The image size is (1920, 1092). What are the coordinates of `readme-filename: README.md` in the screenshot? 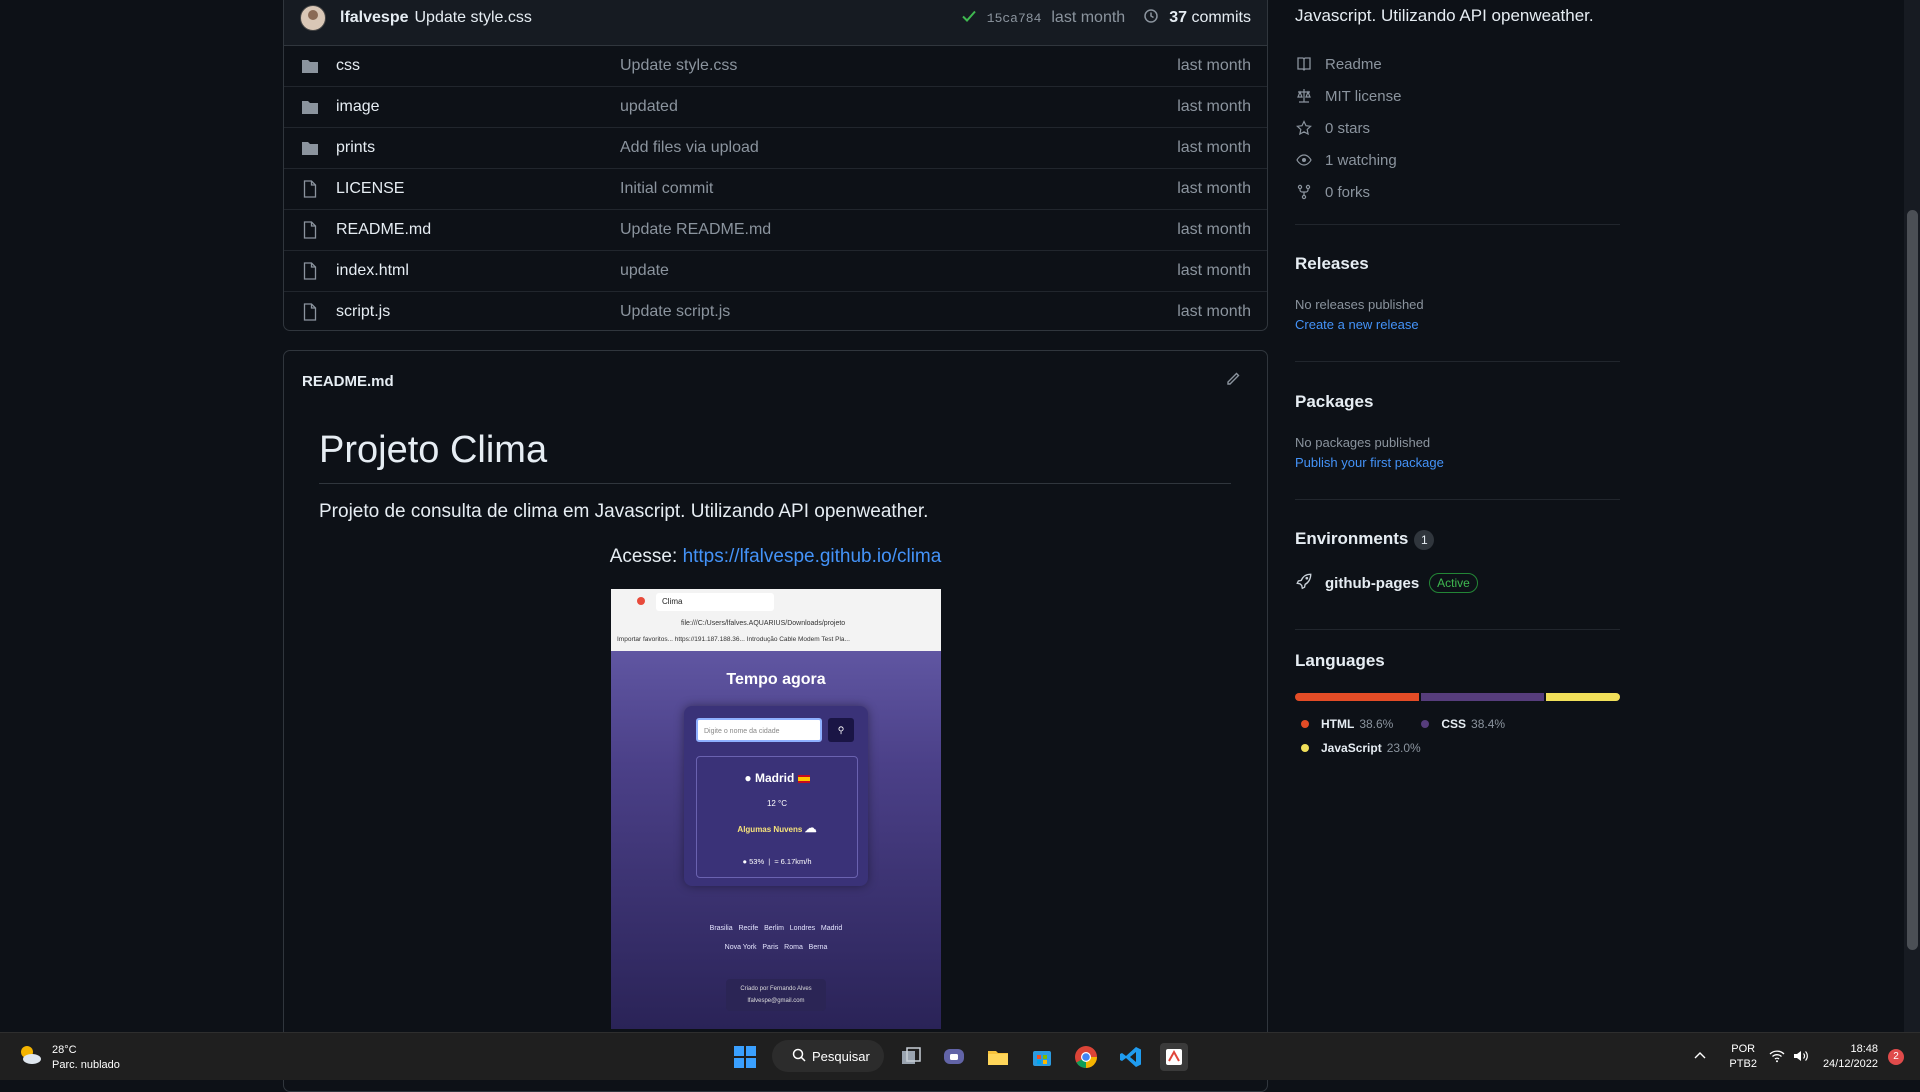 It's located at (348, 381).